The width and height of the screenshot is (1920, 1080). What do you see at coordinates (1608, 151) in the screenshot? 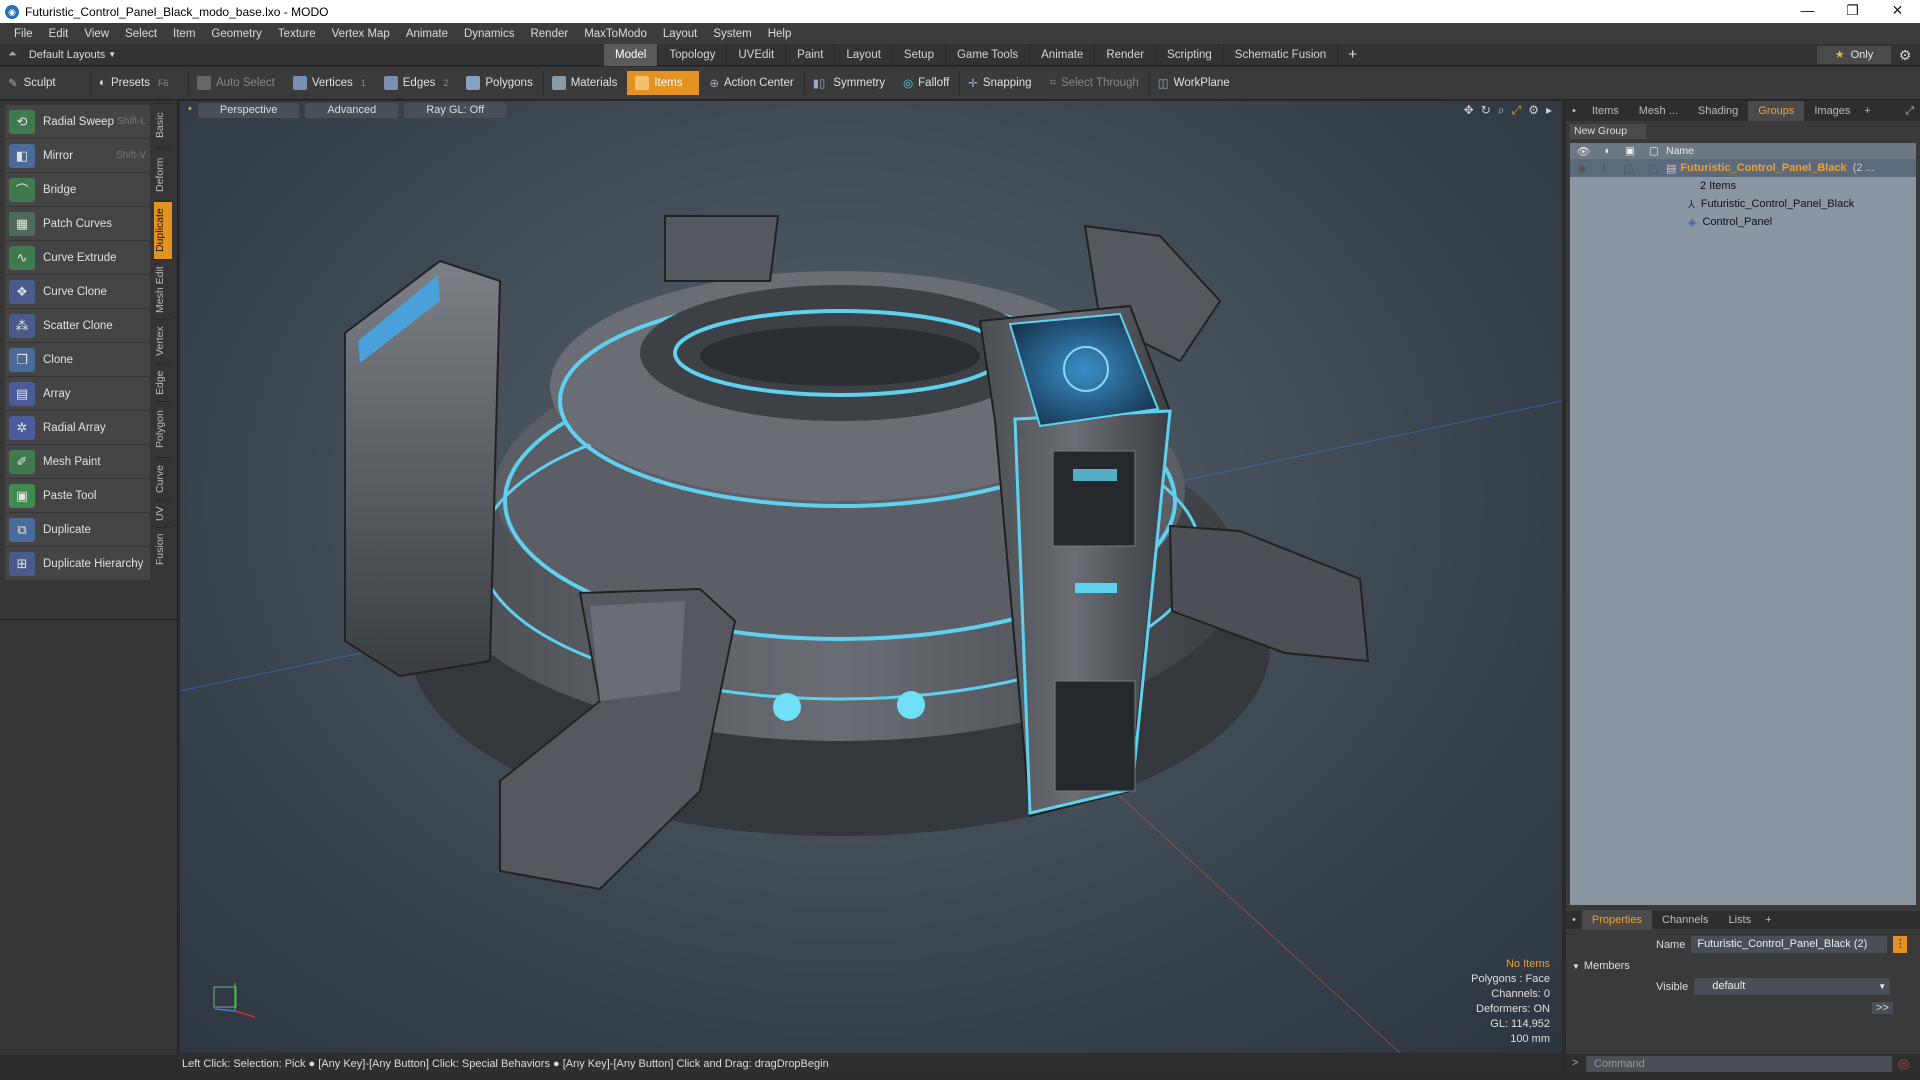
I see `render-icon: ◐` at bounding box center [1608, 151].